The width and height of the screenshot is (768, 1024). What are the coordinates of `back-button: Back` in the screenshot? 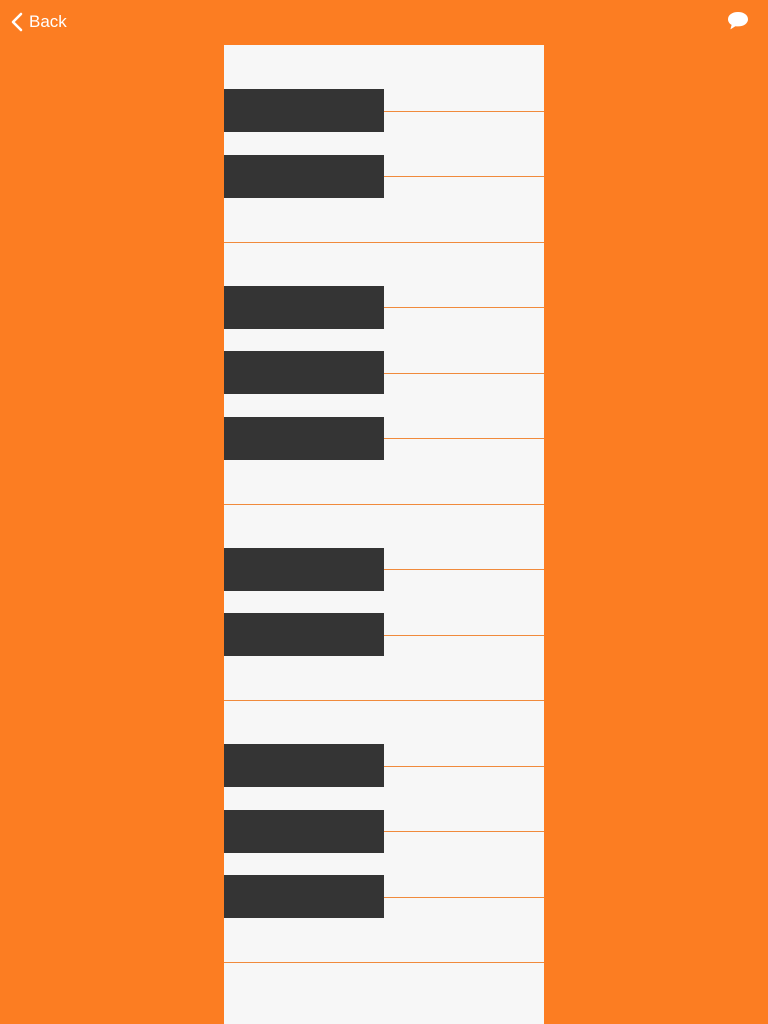 It's located at (38, 22).